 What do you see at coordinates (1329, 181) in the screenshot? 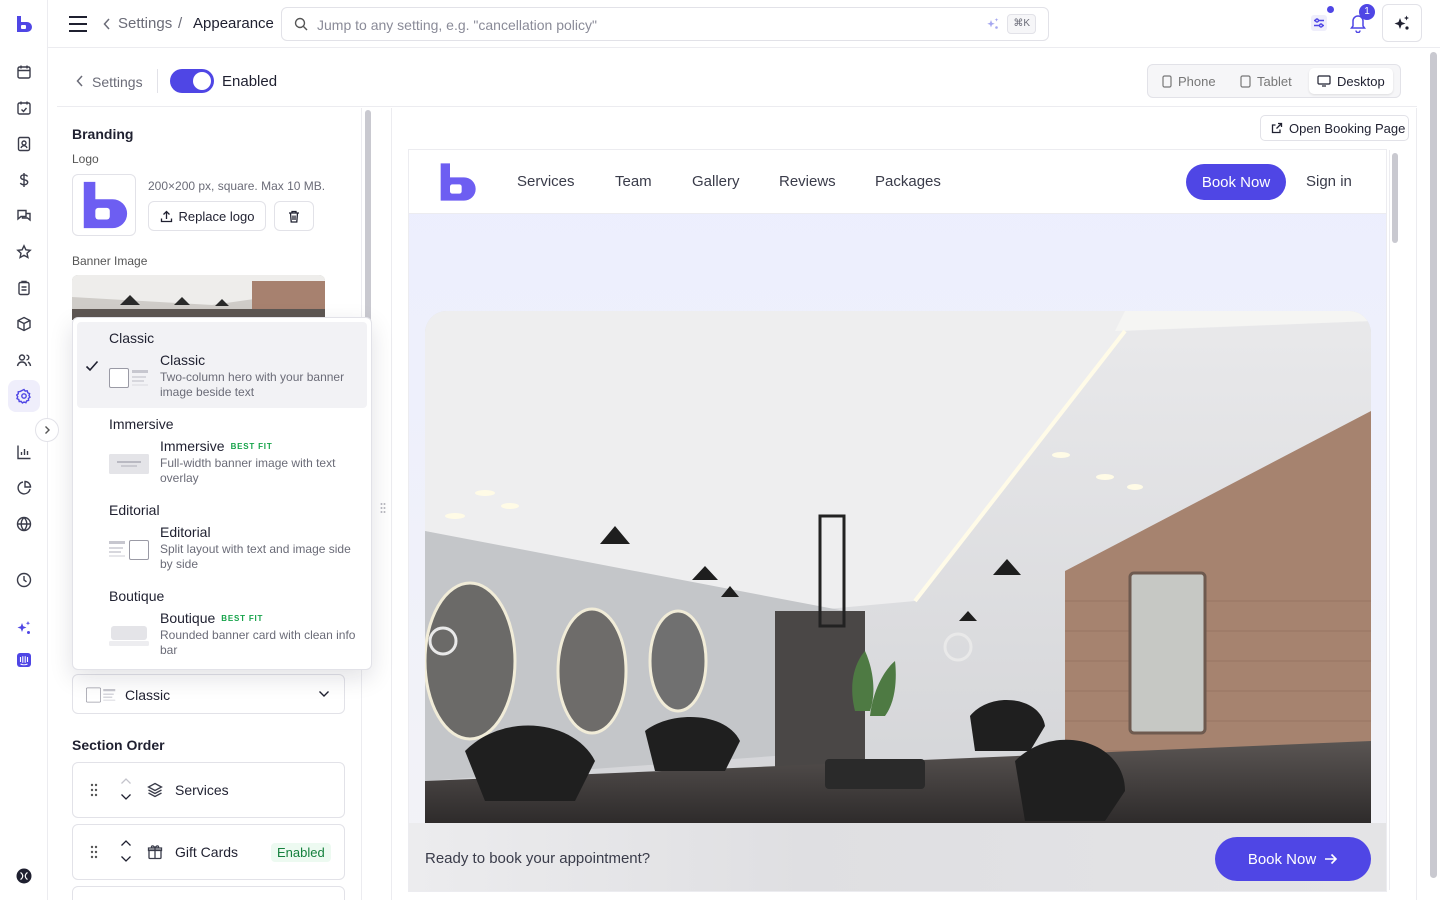
I see `sign-in-link: Sign in` at bounding box center [1329, 181].